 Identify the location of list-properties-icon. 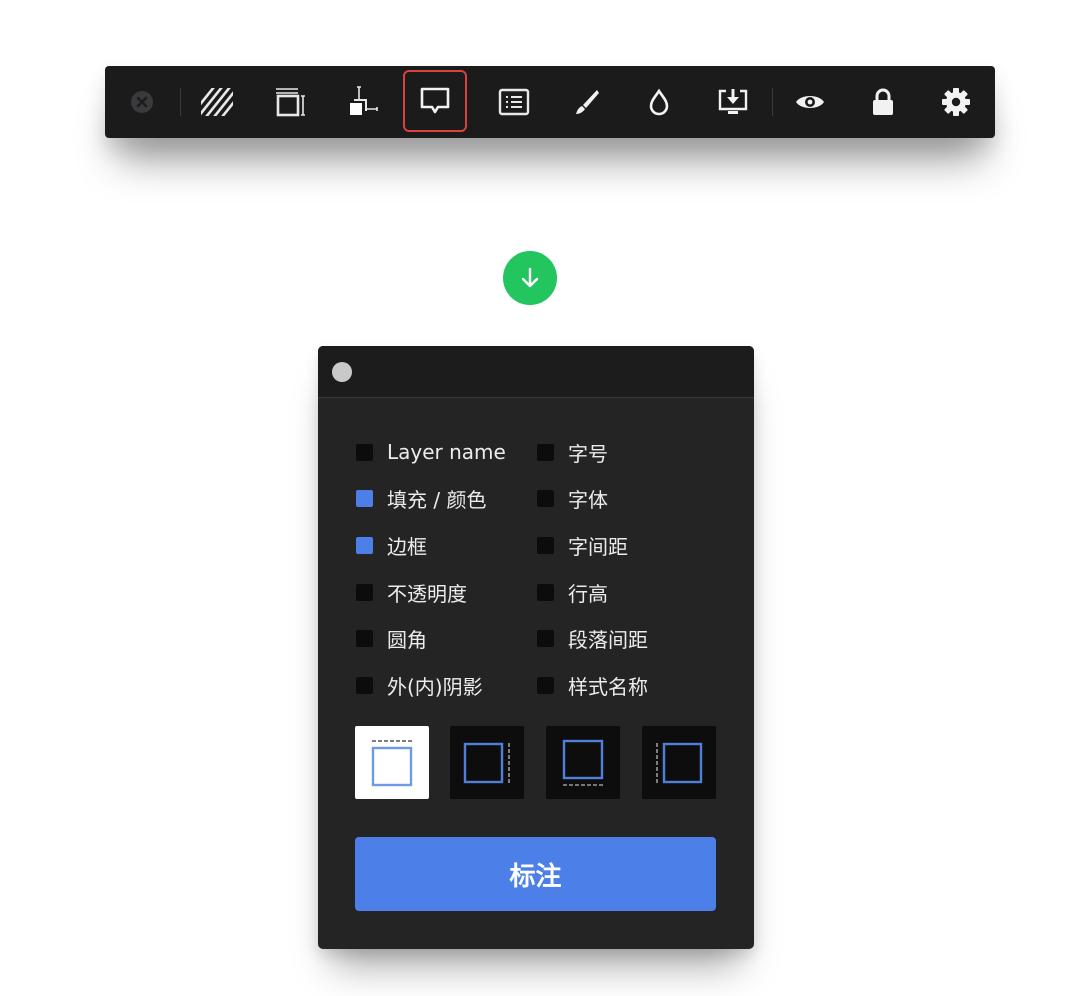
(514, 102).